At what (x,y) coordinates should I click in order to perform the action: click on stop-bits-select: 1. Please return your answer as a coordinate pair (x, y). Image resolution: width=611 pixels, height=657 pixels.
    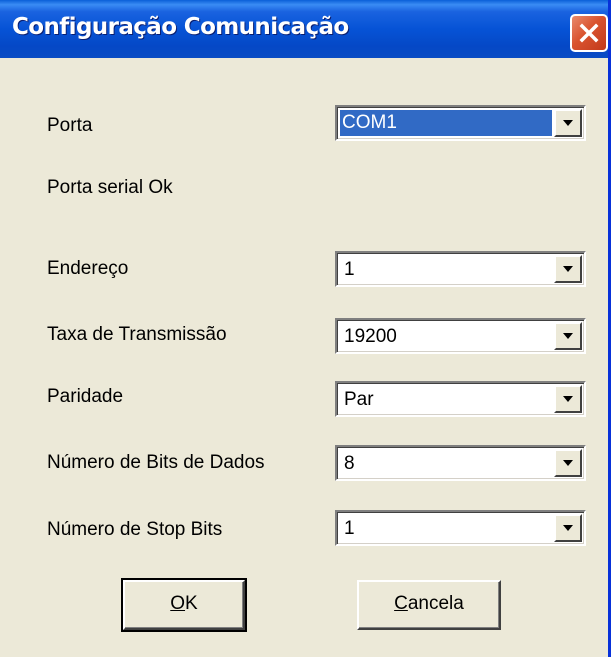
    Looking at the image, I should click on (460, 528).